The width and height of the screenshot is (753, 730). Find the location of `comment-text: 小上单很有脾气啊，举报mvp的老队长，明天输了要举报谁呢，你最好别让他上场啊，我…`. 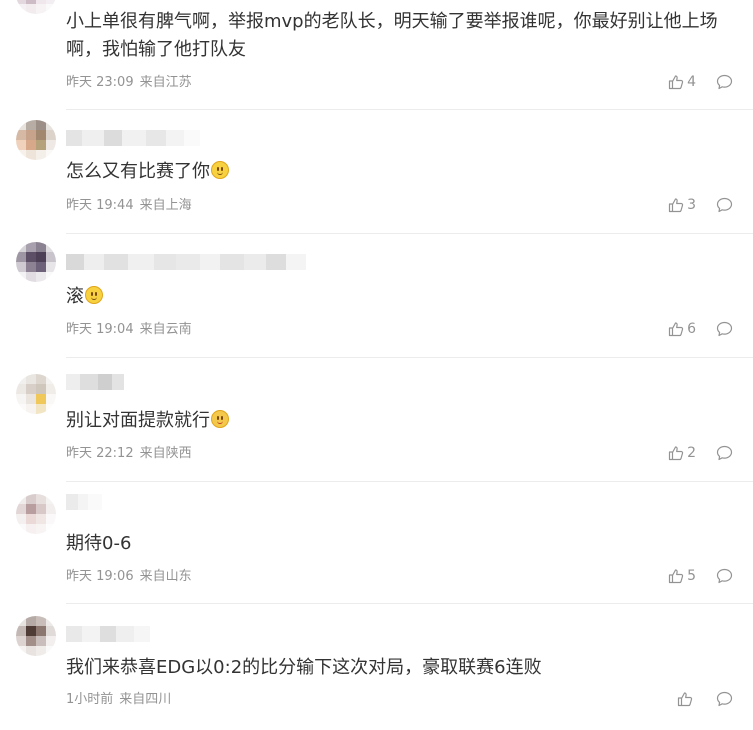

comment-text: 小上单很有脾气啊，举报mvp的老队长，明天输了要举报谁呢，你最好别让他上场啊，我… is located at coordinates (392, 35).